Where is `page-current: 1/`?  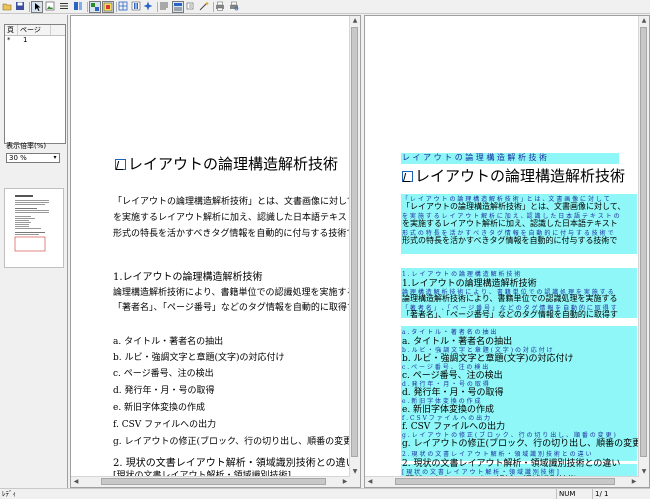
page-current: 1/ is located at coordinates (598, 494).